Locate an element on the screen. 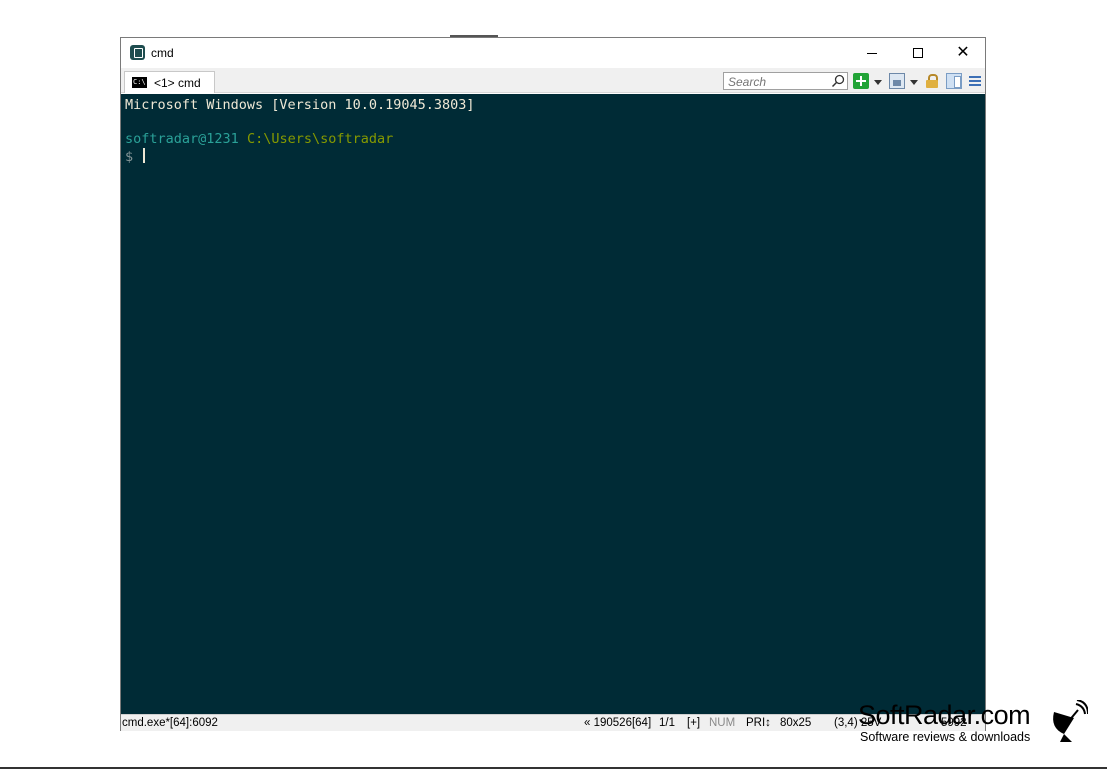 This screenshot has width=1107, height=769. maximize-icon is located at coordinates (918, 53).